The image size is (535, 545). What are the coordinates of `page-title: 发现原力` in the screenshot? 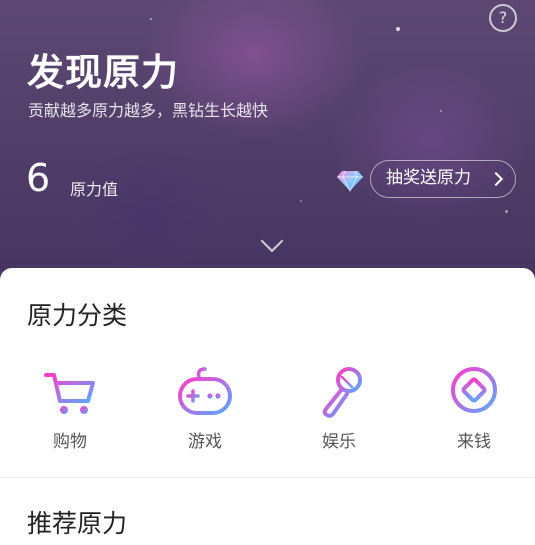 It's located at (103, 72).